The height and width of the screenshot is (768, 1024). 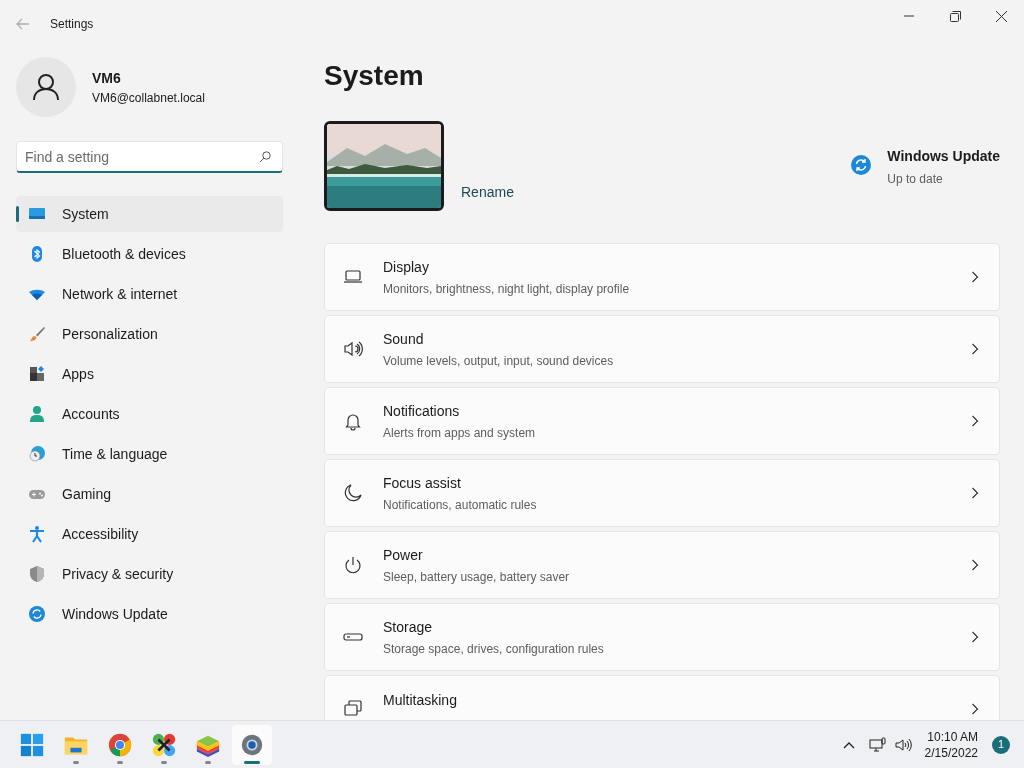 What do you see at coordinates (459, 433) in the screenshot?
I see `setting-description: Alerts from apps and system` at bounding box center [459, 433].